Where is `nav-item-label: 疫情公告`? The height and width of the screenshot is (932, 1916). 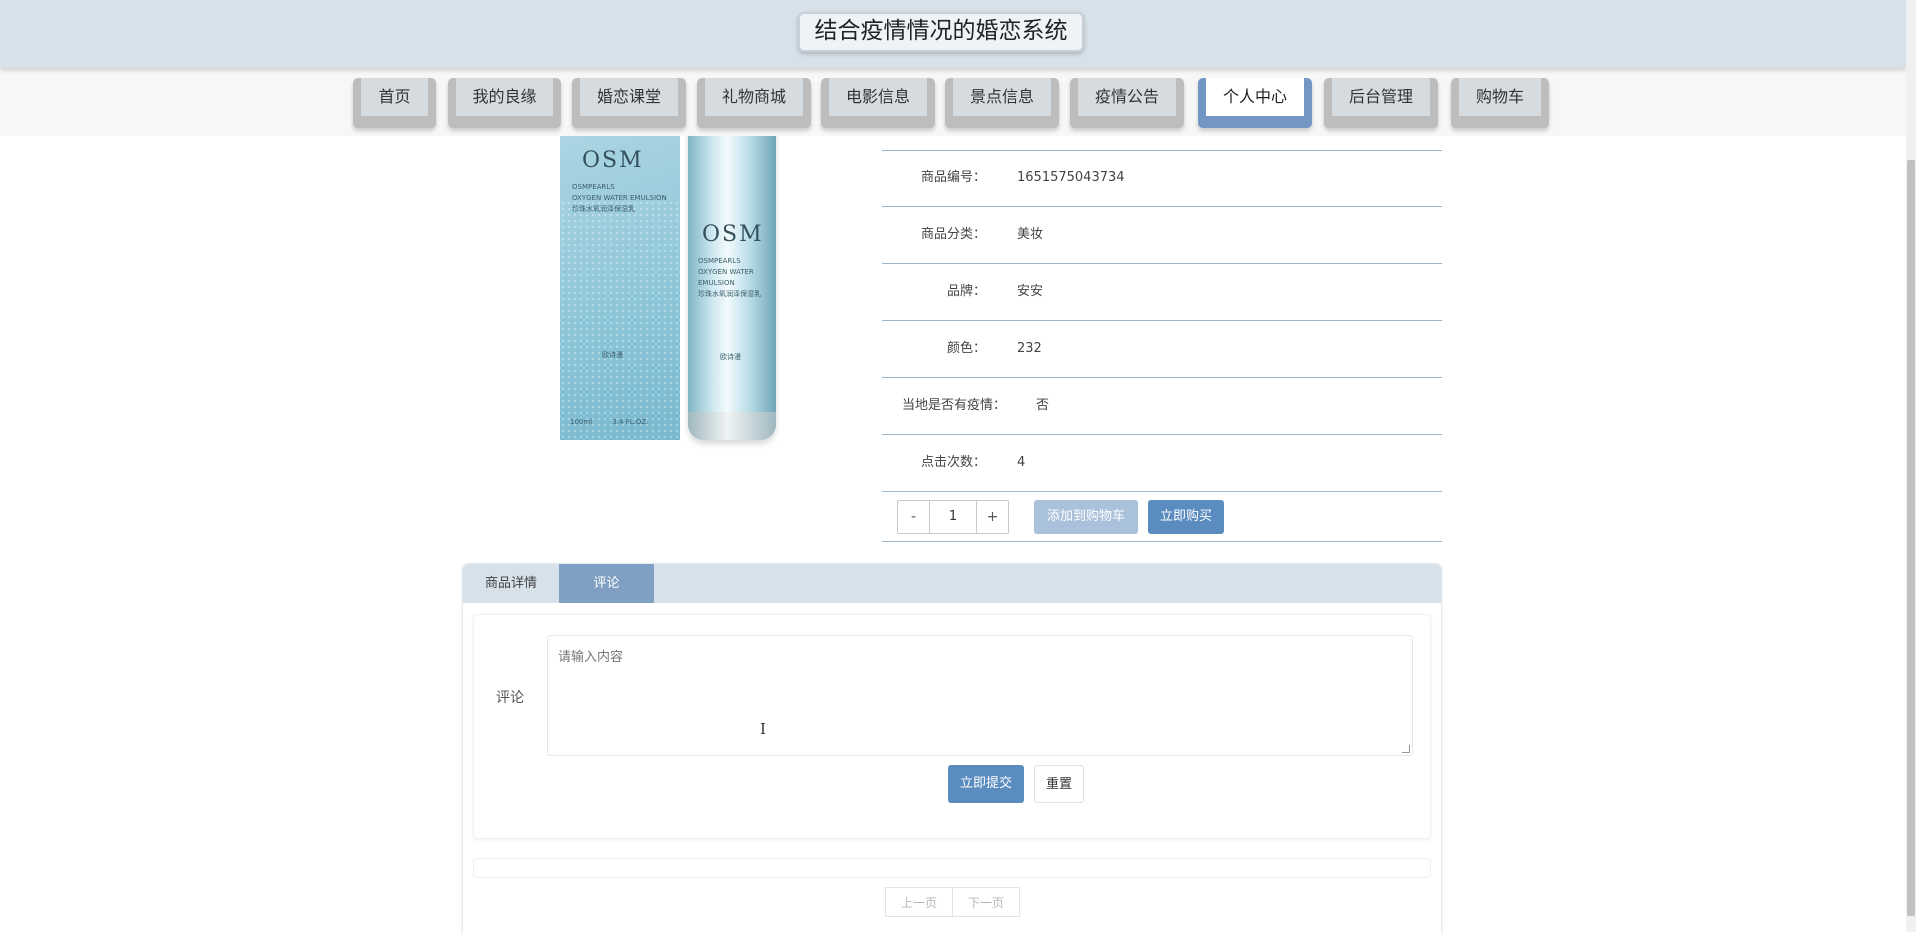 nav-item-label: 疫情公告 is located at coordinates (1127, 97).